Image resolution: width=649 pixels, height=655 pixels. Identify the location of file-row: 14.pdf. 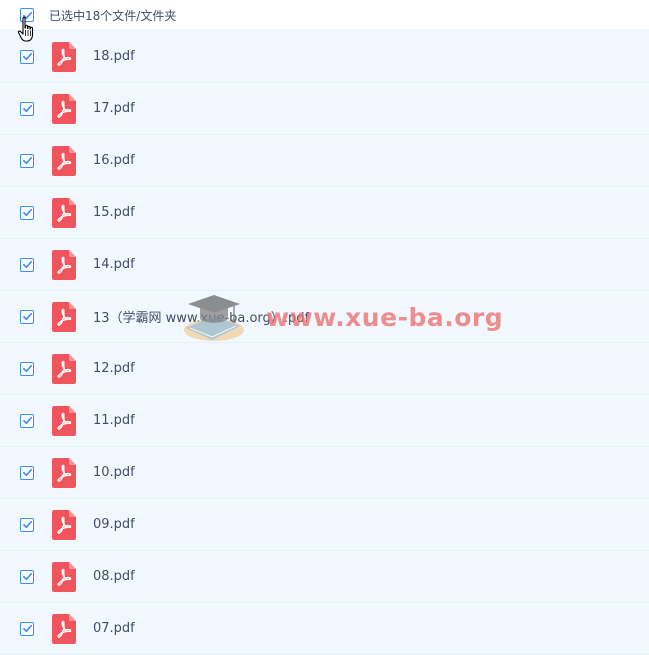
(324, 265).